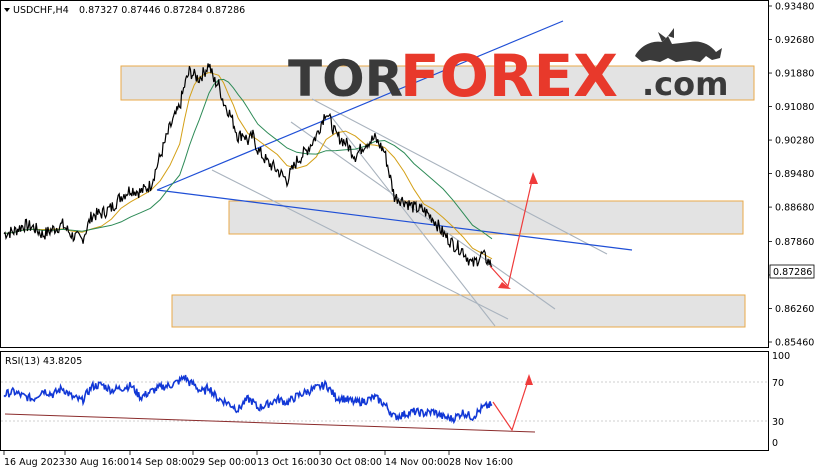 The image size is (816, 471). I want to click on time-tick-label: 13 Oct 16:00, so click(288, 462).